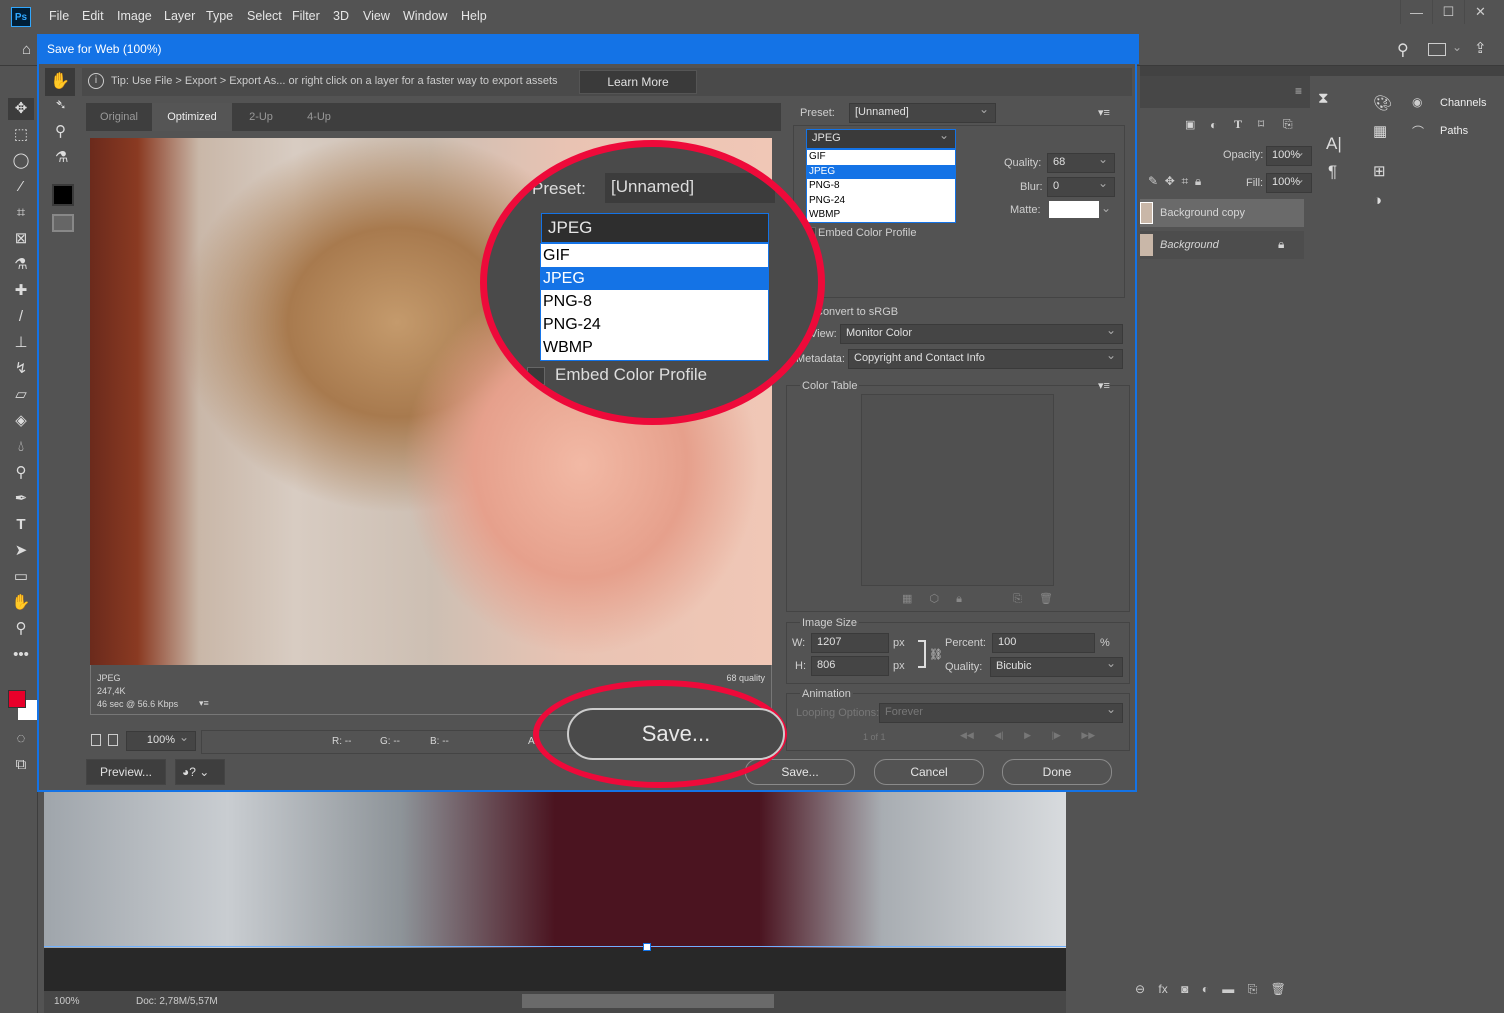  What do you see at coordinates (1074, 209) in the screenshot?
I see `matte-swatch` at bounding box center [1074, 209].